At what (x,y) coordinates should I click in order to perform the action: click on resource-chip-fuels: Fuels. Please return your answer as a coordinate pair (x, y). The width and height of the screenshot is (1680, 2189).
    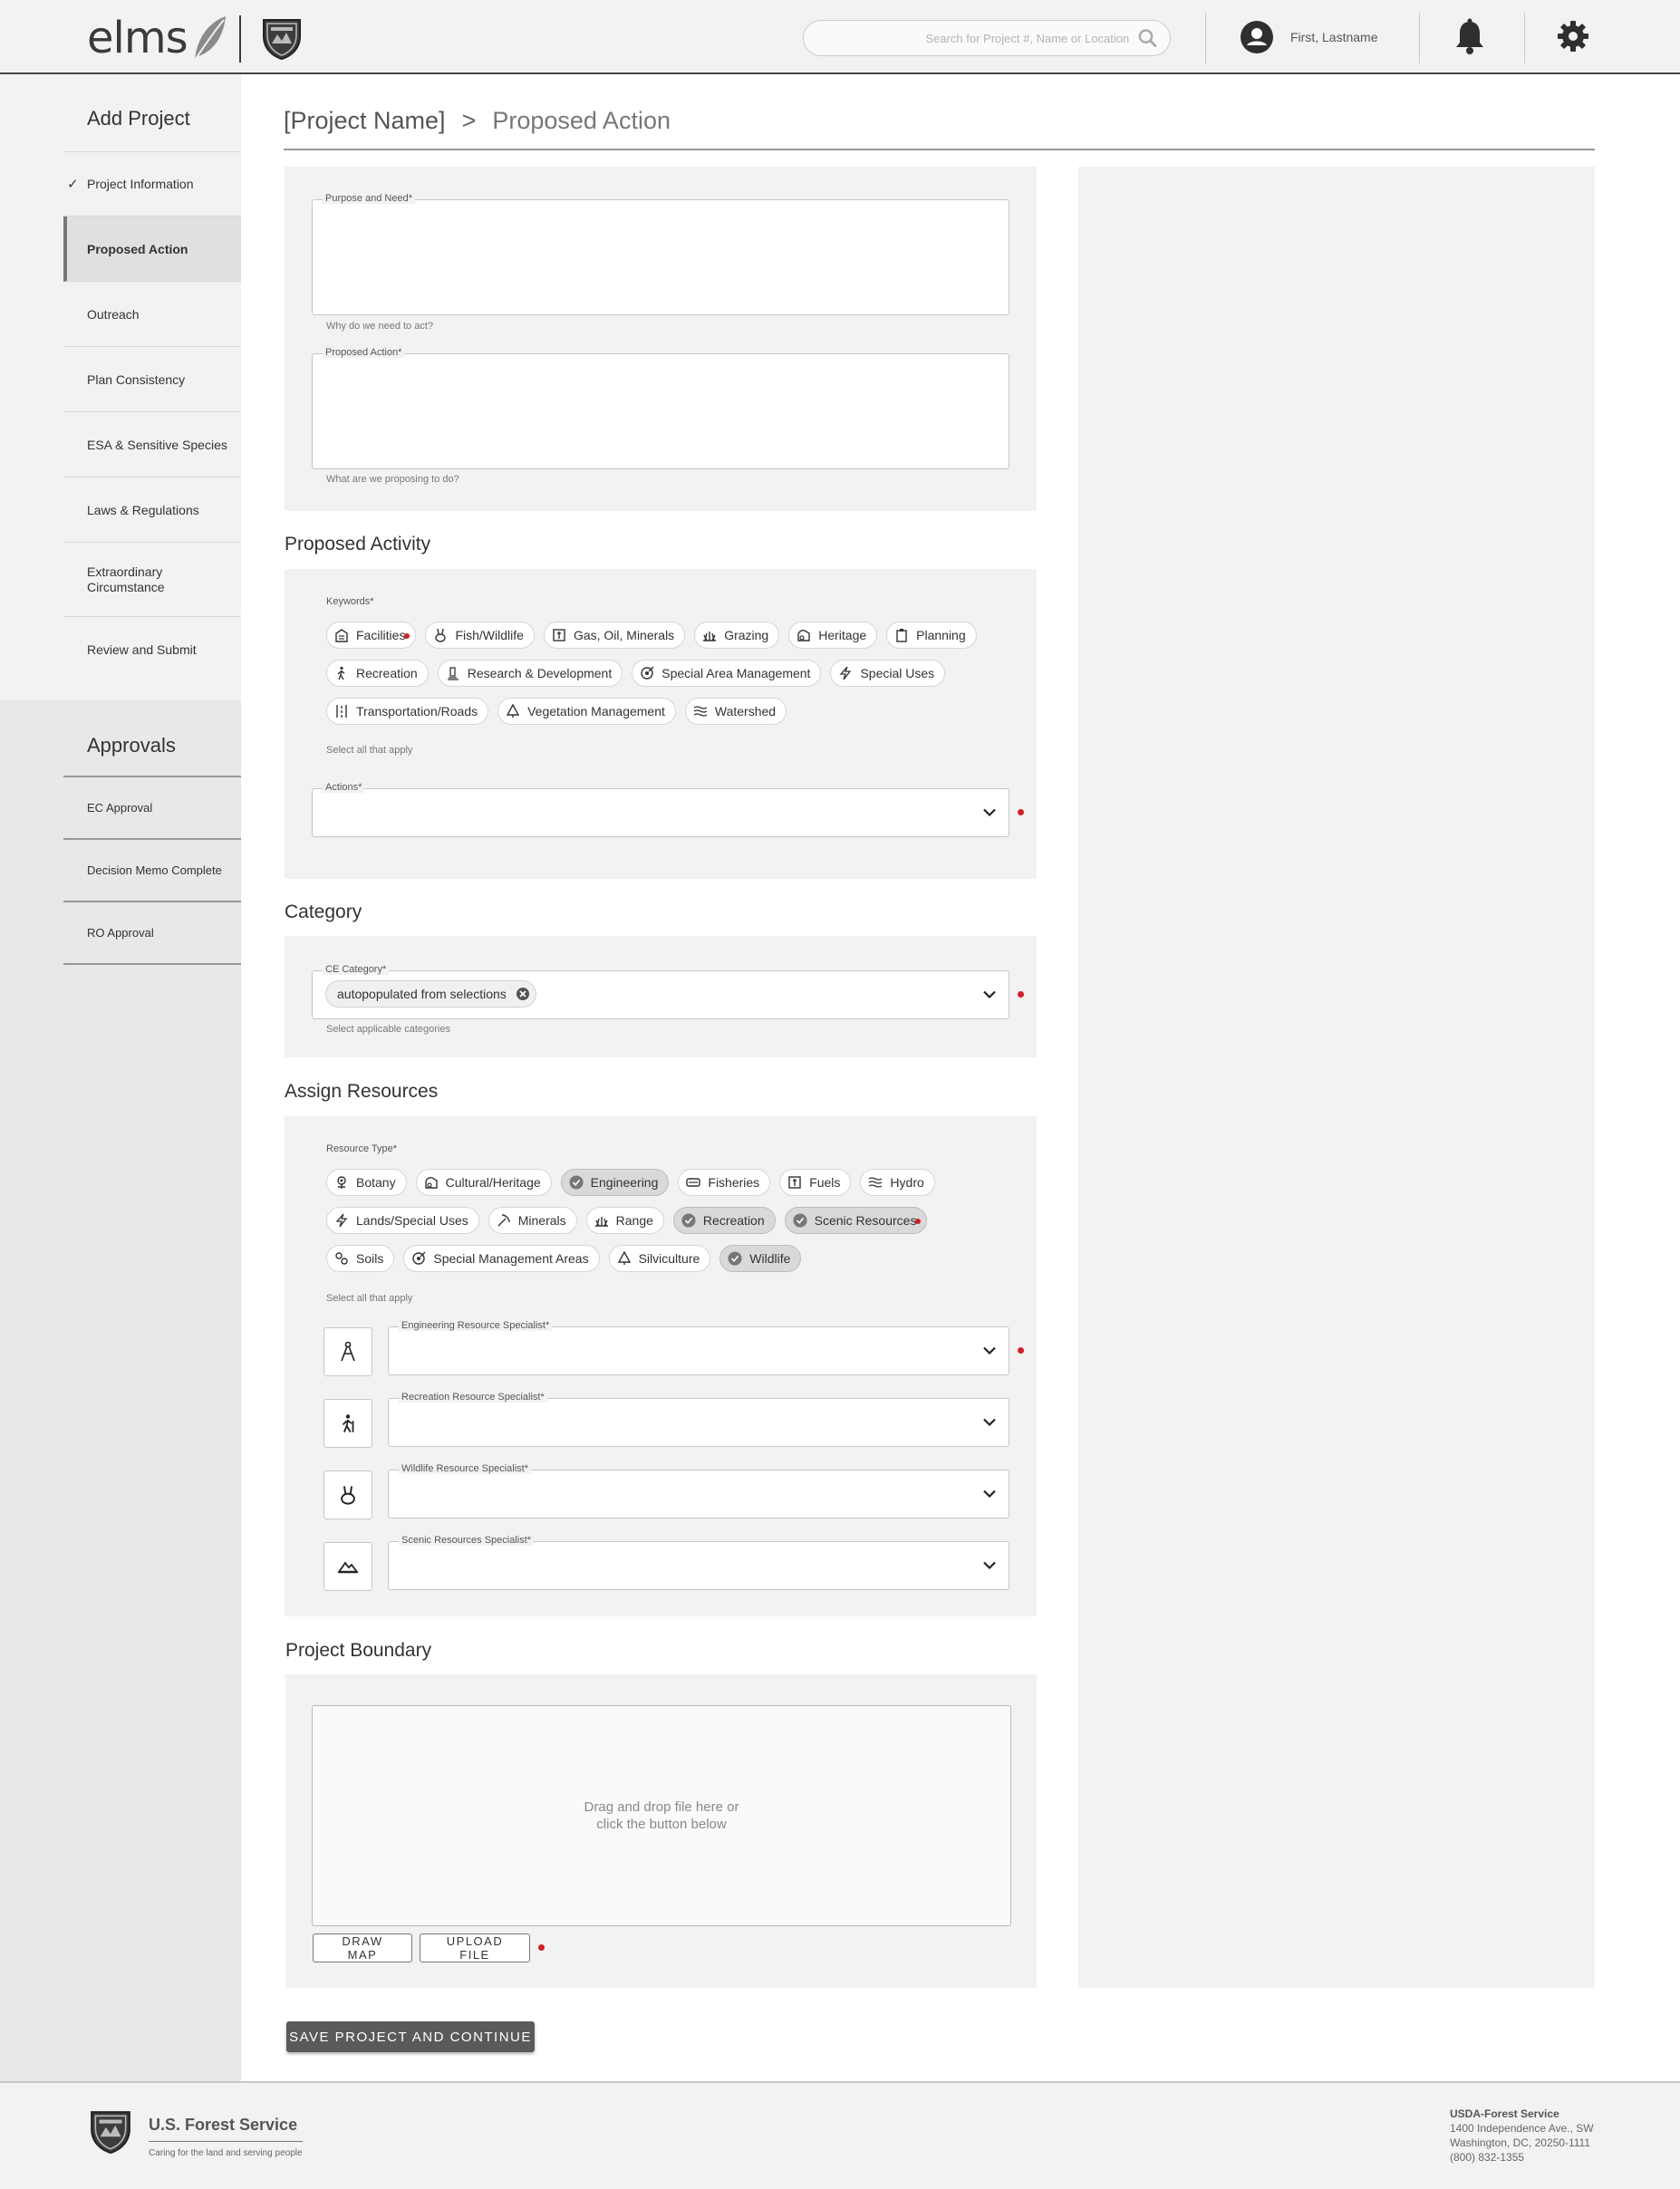
    Looking at the image, I should click on (816, 1182).